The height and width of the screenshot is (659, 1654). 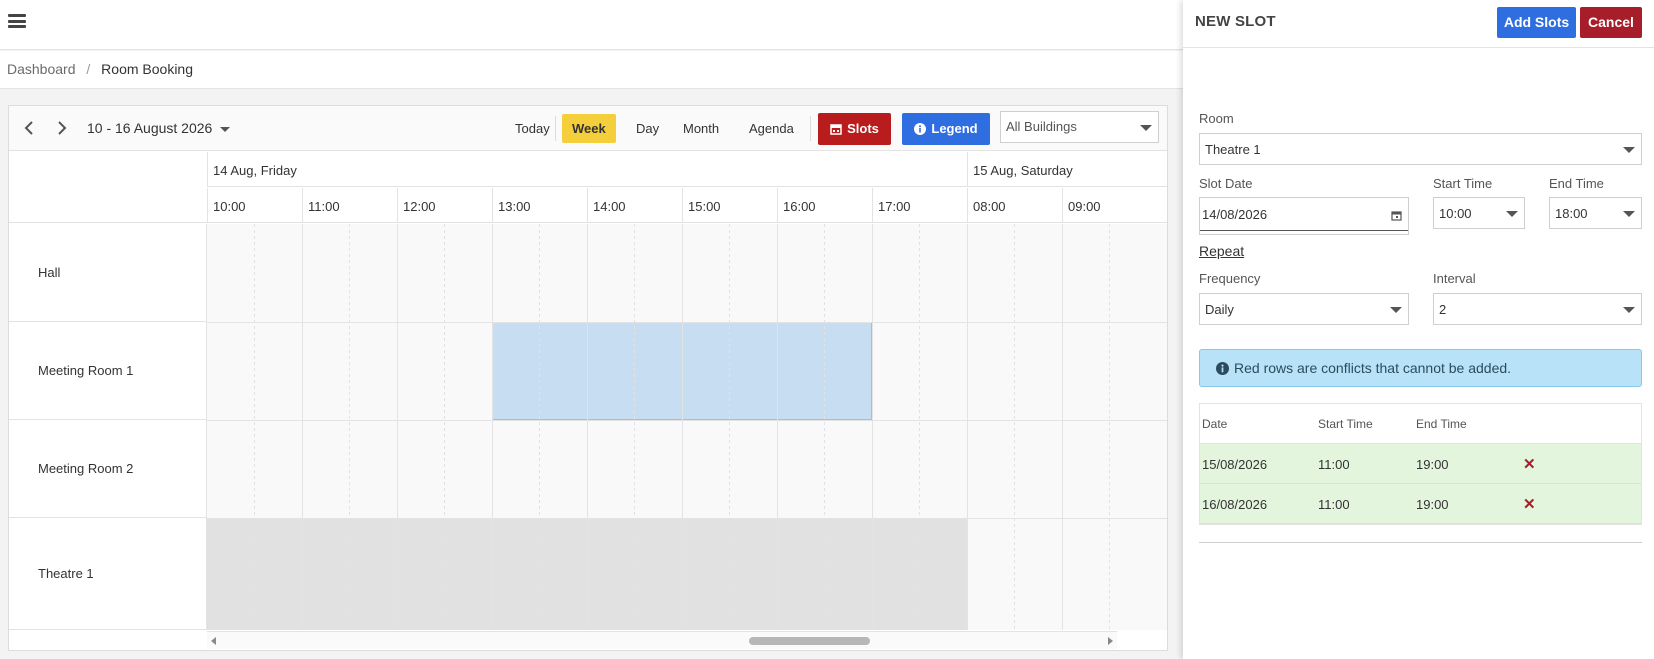 I want to click on agenda-view-button: Agenda, so click(x=771, y=128).